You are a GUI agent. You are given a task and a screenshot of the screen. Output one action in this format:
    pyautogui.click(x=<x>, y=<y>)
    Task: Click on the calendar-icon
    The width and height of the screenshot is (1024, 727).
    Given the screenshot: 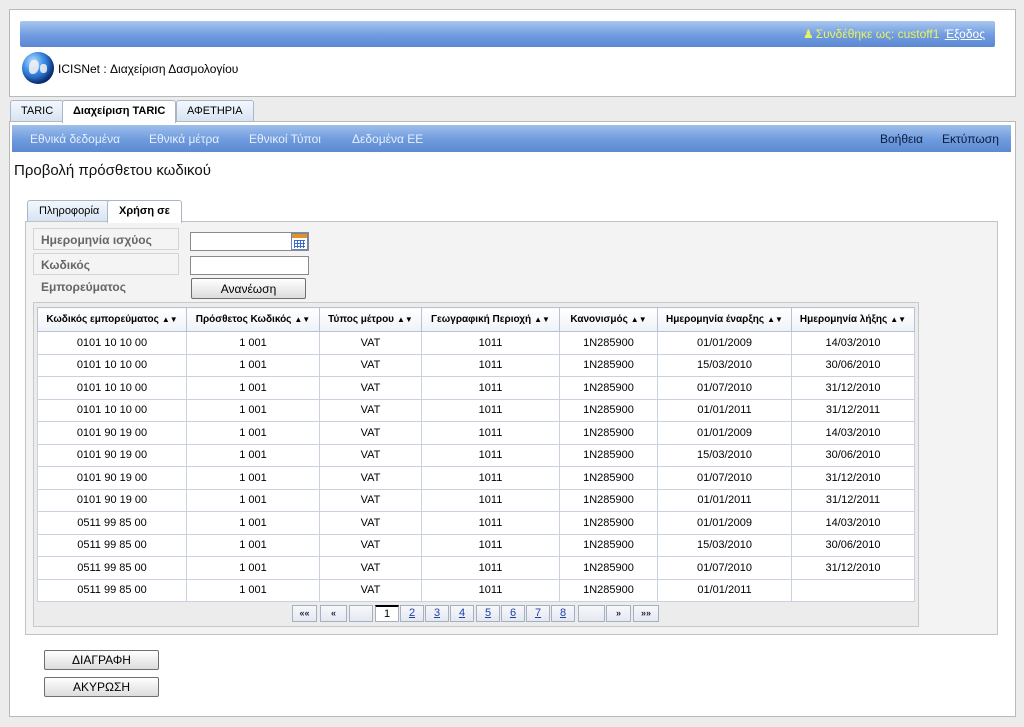 What is the action you would take?
    pyautogui.click(x=299, y=241)
    